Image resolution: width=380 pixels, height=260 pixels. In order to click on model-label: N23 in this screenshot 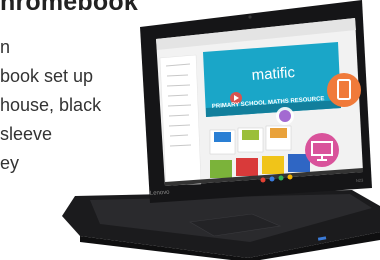, I will do `click(360, 180)`.